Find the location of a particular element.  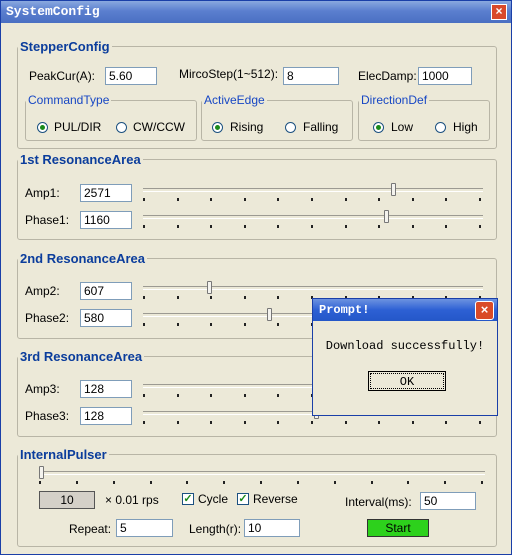

direction-def-legend: DirectionDef is located at coordinates (394, 100).